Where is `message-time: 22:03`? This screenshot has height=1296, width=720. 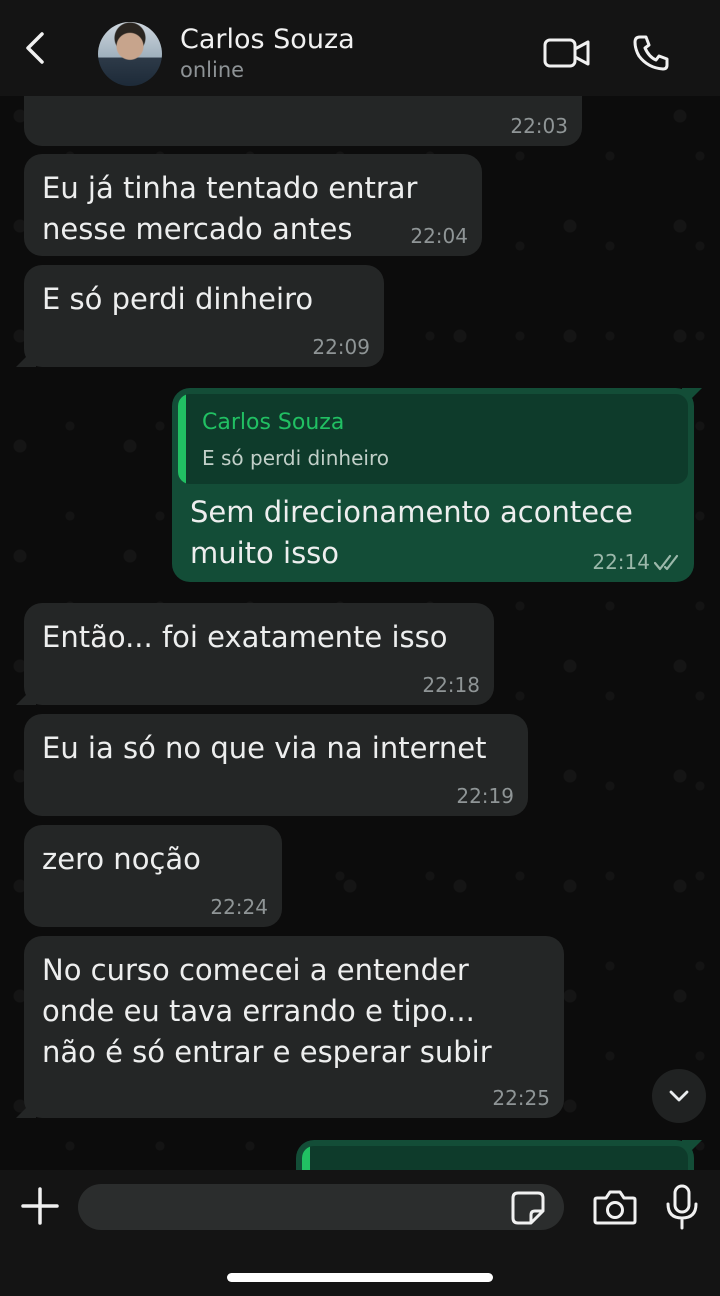 message-time: 22:03 is located at coordinates (539, 126).